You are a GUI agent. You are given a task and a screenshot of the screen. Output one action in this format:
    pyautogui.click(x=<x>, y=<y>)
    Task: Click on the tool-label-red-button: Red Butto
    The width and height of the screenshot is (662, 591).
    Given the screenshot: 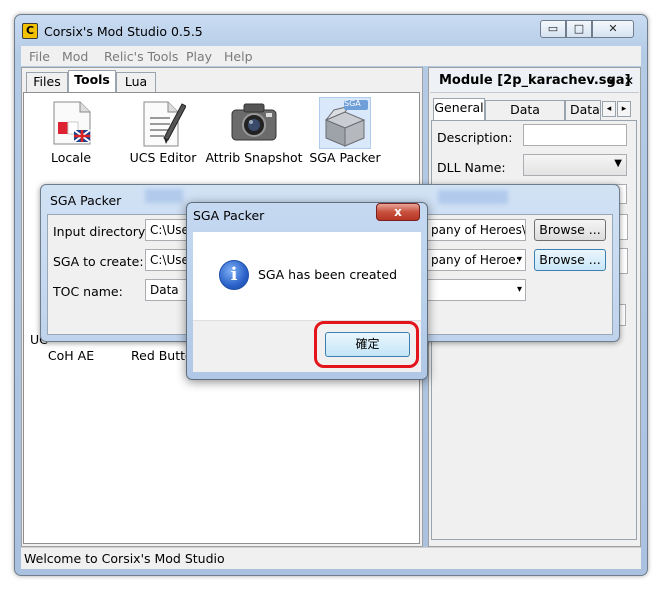 What is the action you would take?
    pyautogui.click(x=162, y=355)
    